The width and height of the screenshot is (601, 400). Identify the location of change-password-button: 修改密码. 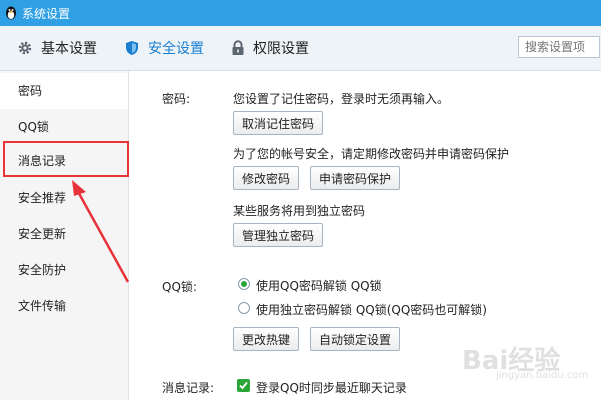
(266, 178).